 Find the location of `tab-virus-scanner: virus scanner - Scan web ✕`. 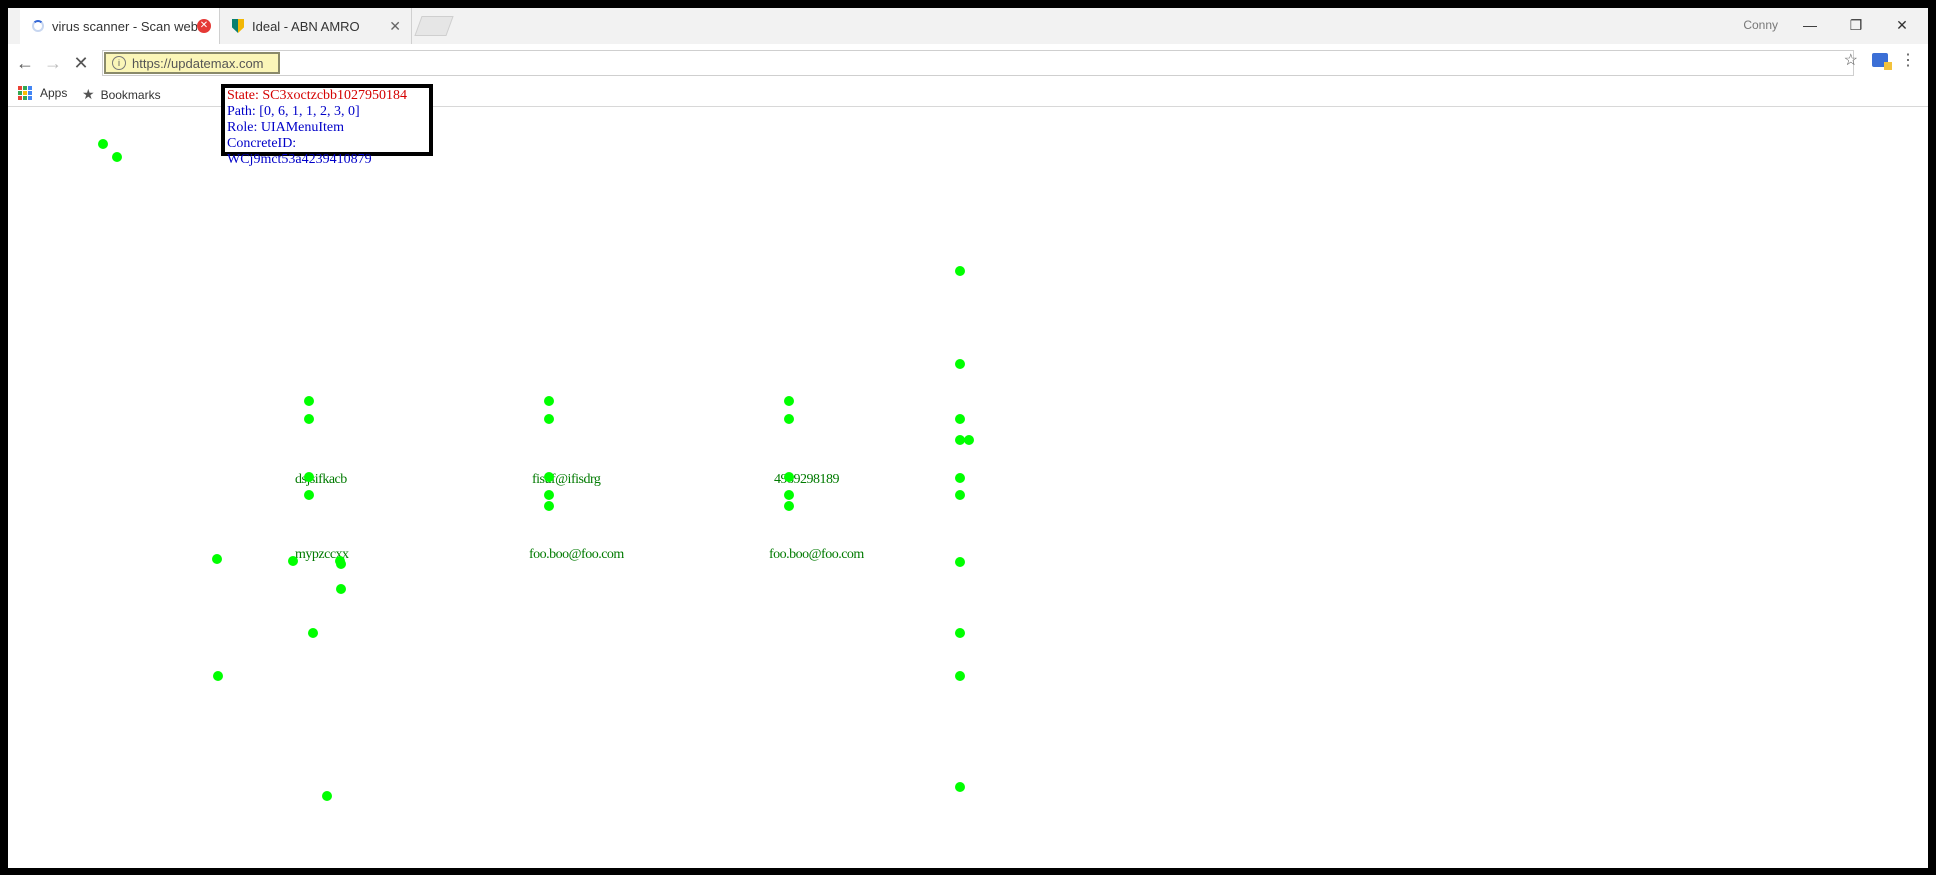

tab-virus-scanner: virus scanner - Scan web ✕ is located at coordinates (120, 26).